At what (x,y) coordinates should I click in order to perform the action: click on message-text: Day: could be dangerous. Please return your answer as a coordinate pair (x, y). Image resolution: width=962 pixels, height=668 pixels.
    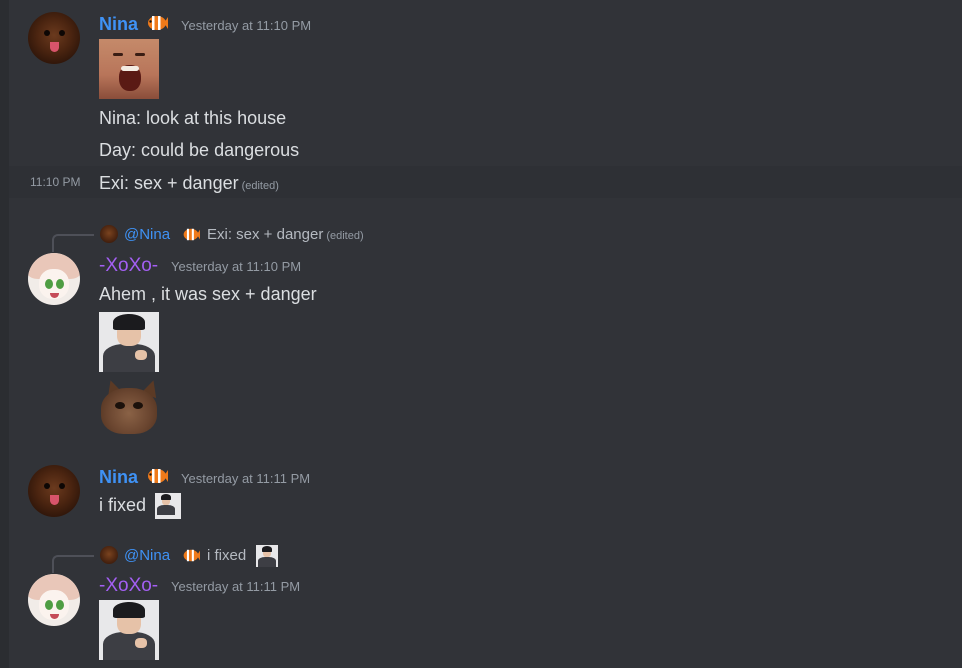
    Looking at the image, I should click on (199, 150).